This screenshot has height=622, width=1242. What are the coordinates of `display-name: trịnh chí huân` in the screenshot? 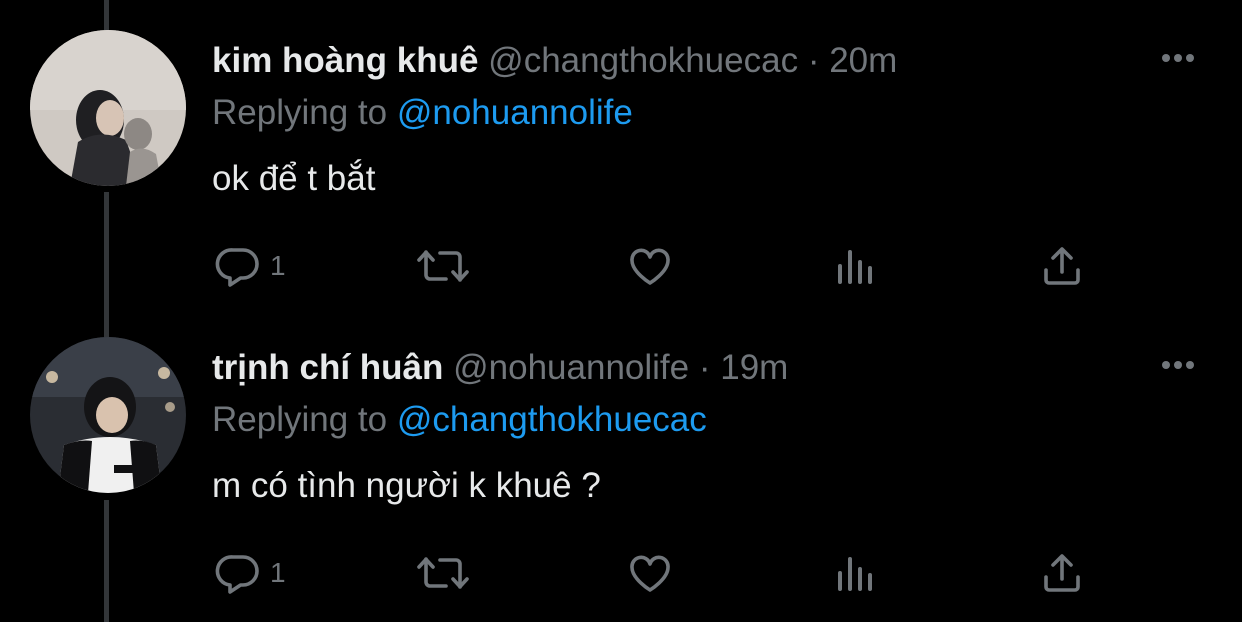 It's located at (327, 367).